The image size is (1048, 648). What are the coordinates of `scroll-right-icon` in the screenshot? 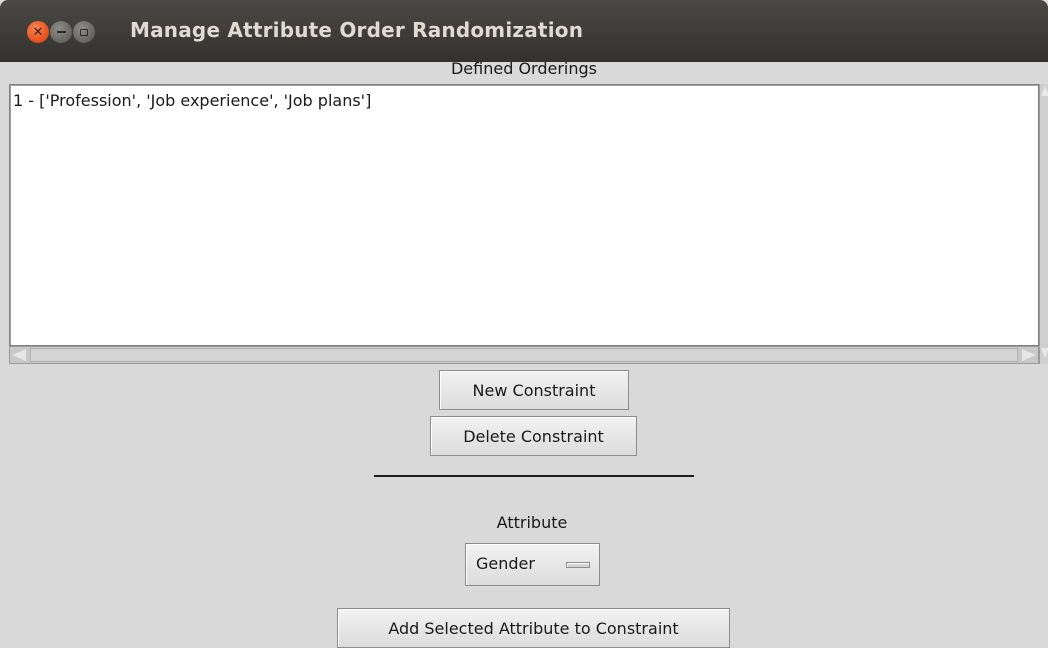 It's located at (1029, 355).